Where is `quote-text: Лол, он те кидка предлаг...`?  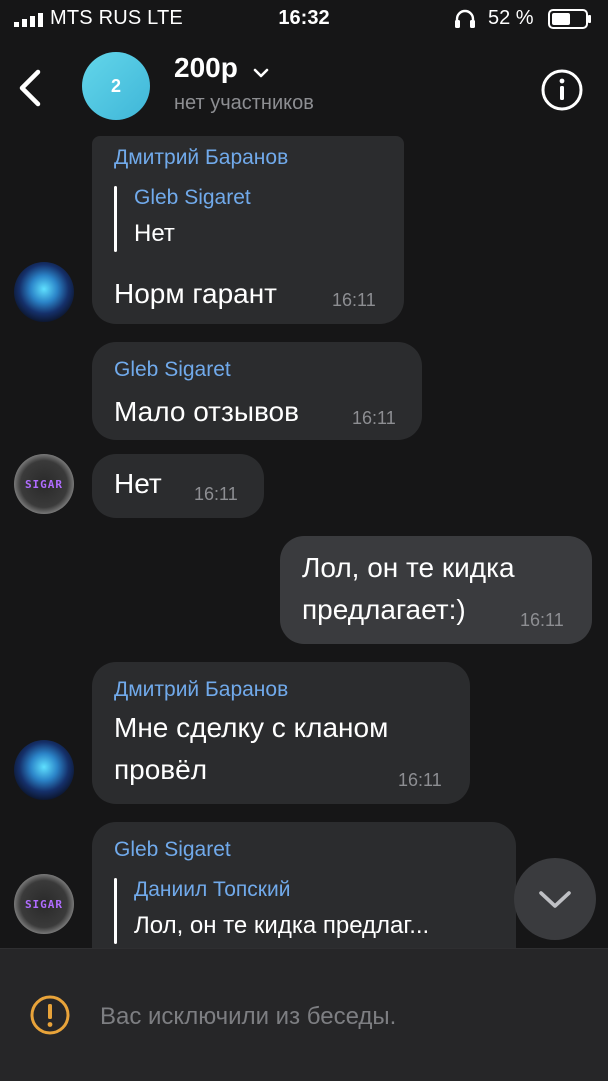 quote-text: Лол, он те кидка предлаг... is located at coordinates (282, 925).